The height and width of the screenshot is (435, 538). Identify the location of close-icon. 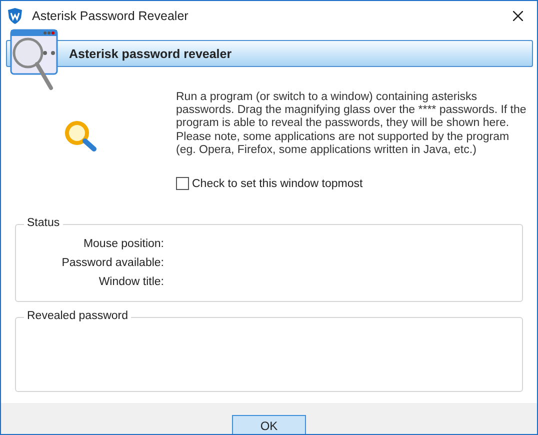
(518, 15).